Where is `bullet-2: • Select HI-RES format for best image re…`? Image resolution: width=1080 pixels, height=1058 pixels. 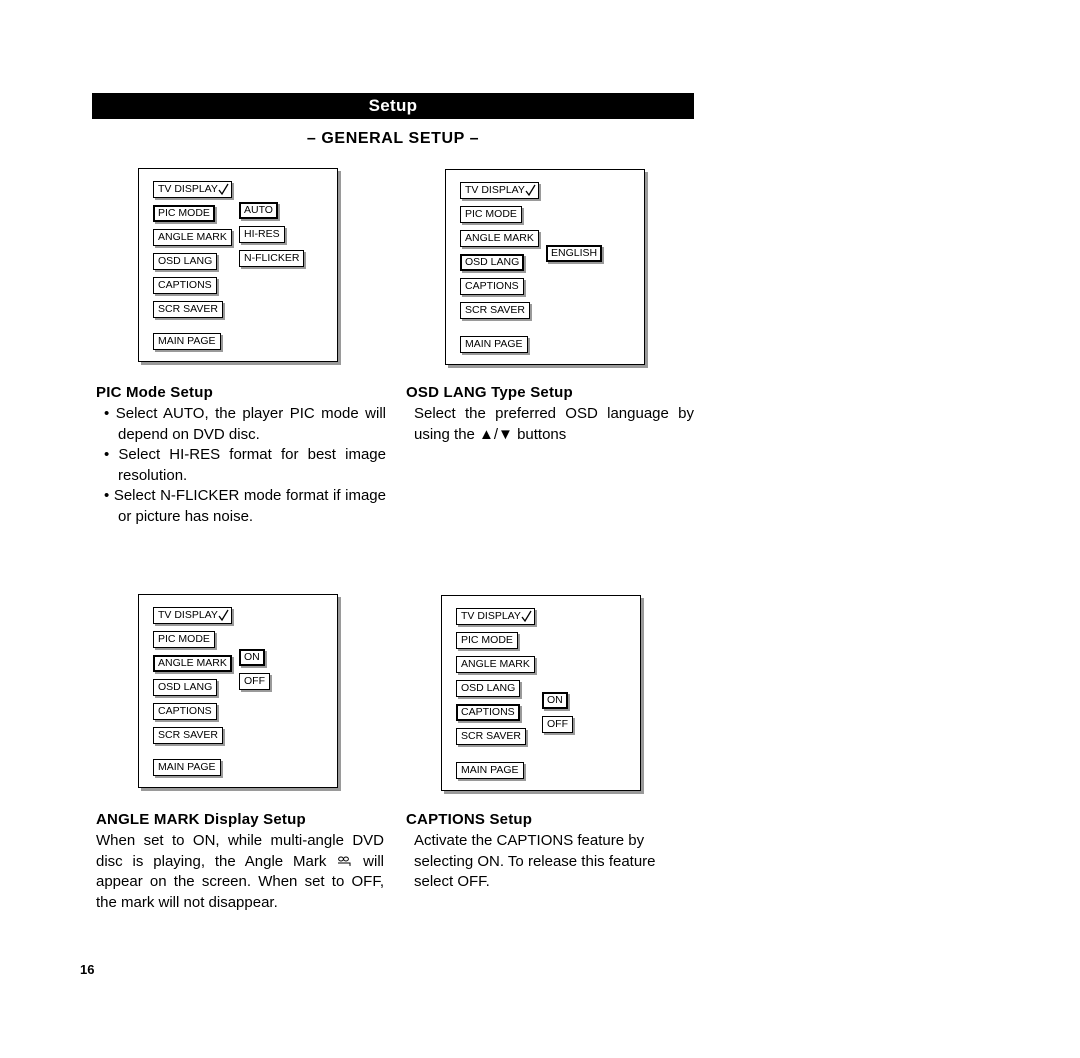
bullet-2: • Select HI-RES format for best image re… is located at coordinates (245, 465).